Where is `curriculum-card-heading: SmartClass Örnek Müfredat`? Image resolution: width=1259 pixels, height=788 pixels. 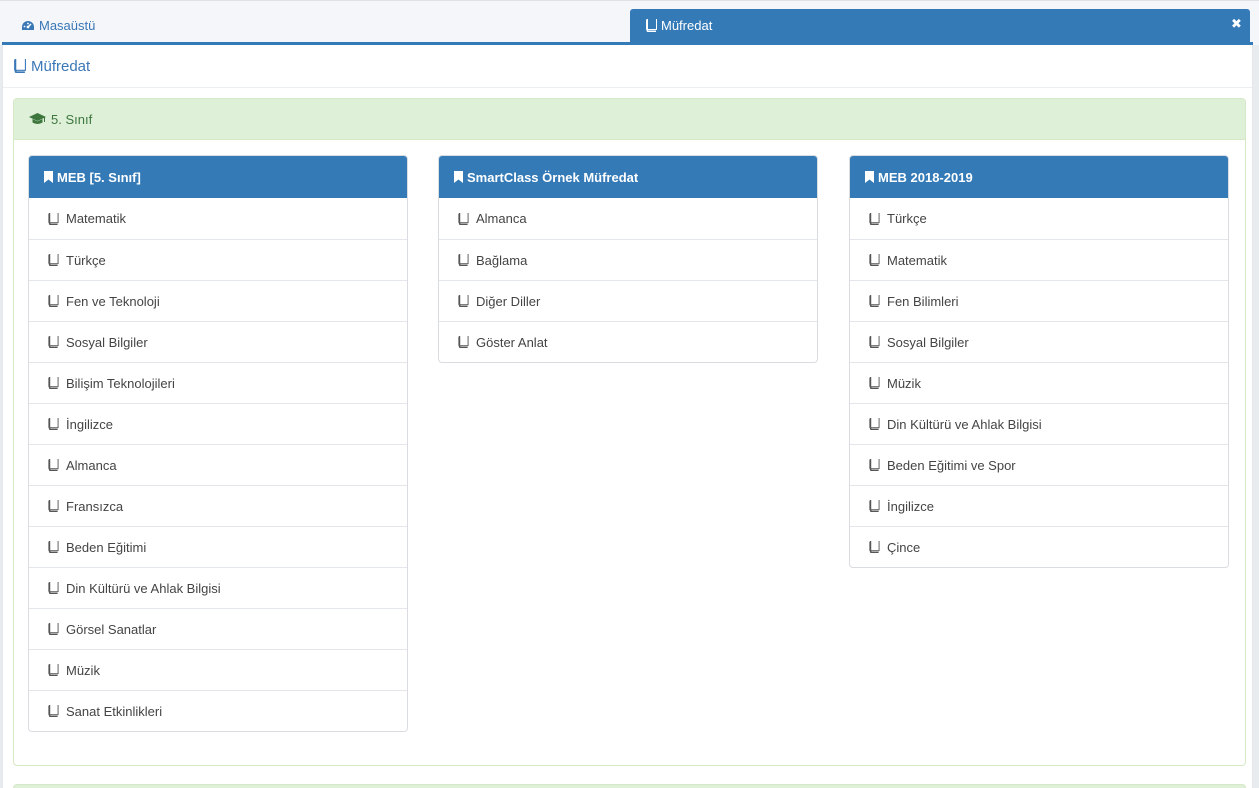
curriculum-card-heading: SmartClass Örnek Müfredat is located at coordinates (628, 177).